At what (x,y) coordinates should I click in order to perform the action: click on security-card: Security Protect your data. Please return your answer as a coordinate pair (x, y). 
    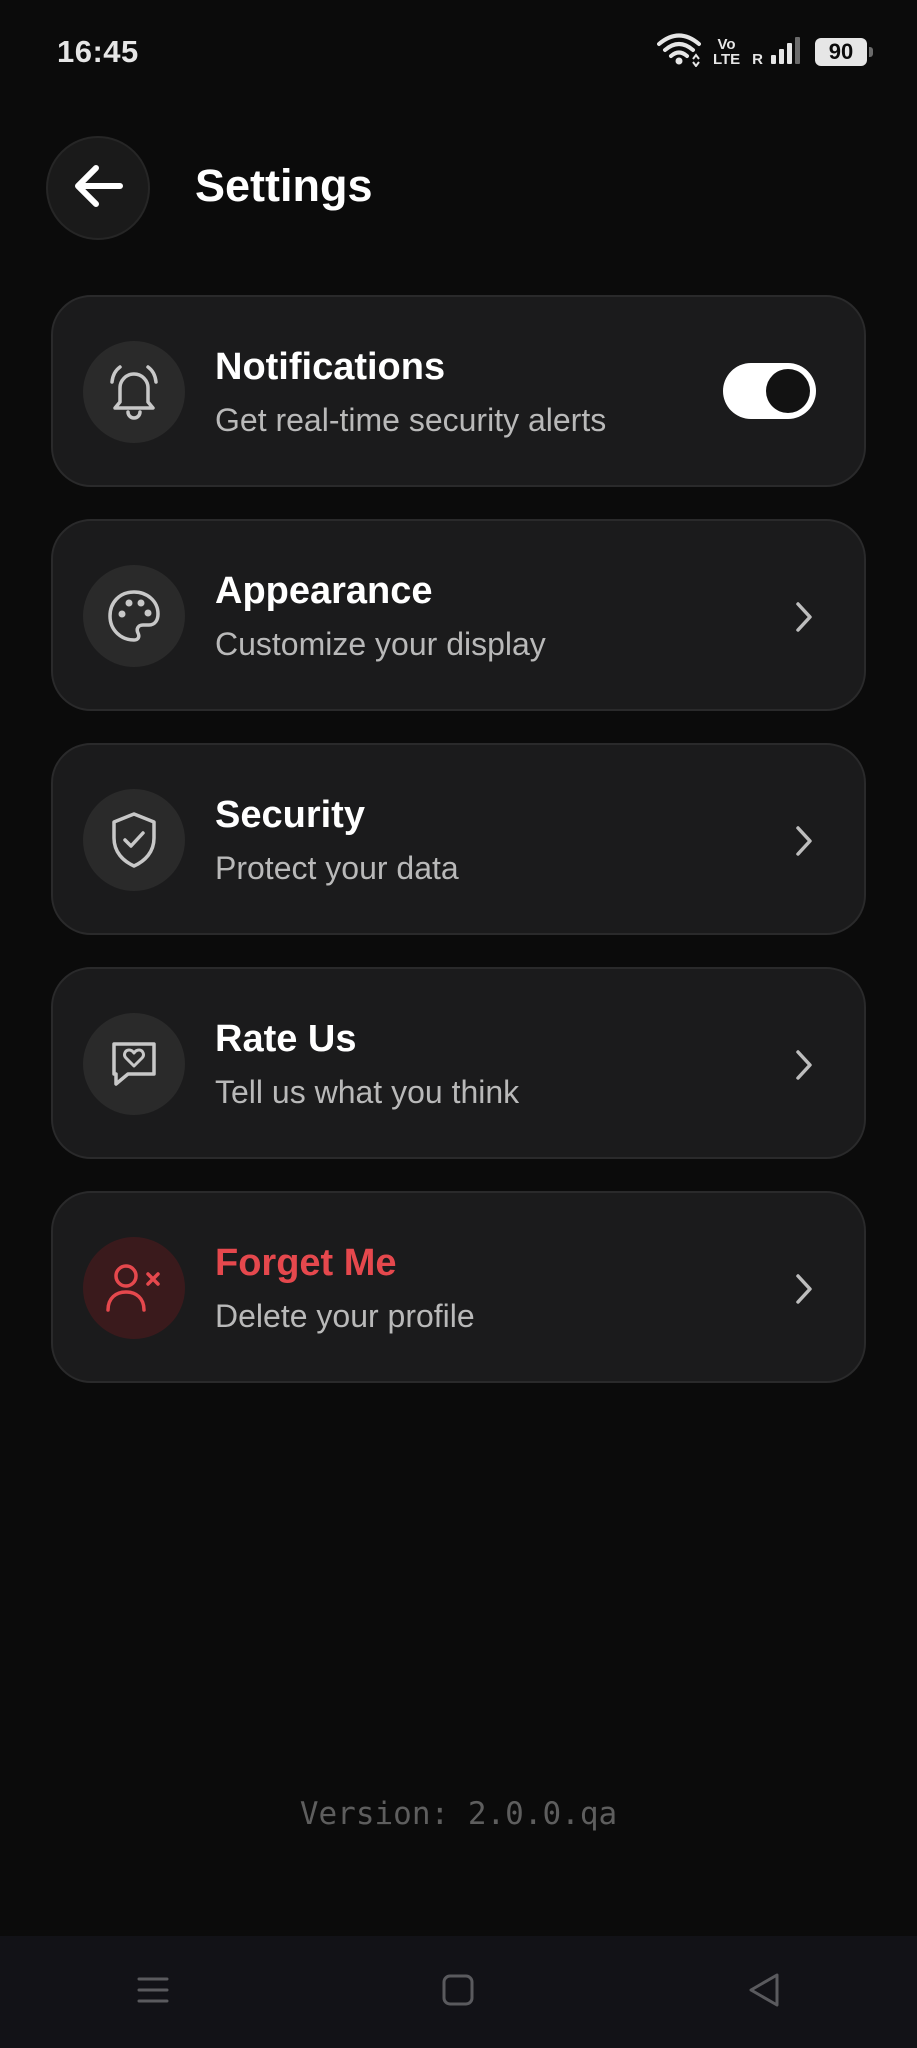
    Looking at the image, I should click on (458, 839).